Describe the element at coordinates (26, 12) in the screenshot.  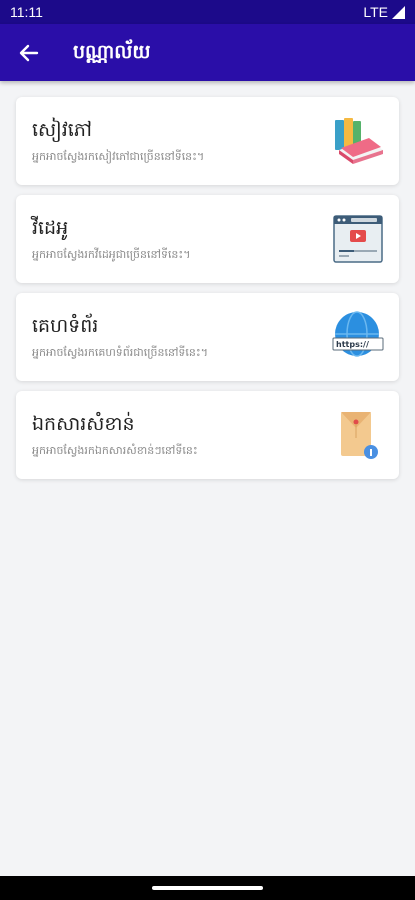
I see `status-time: 11:11` at that location.